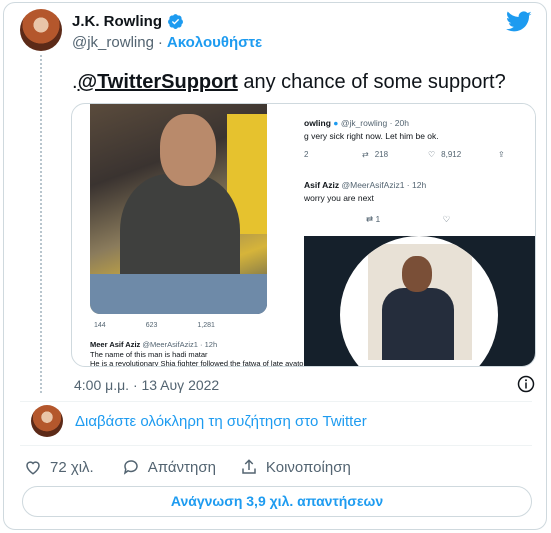 This screenshot has width=551, height=533. What do you see at coordinates (463, 154) in the screenshot?
I see `rp-stat-likes: ♡ 8,912` at bounding box center [463, 154].